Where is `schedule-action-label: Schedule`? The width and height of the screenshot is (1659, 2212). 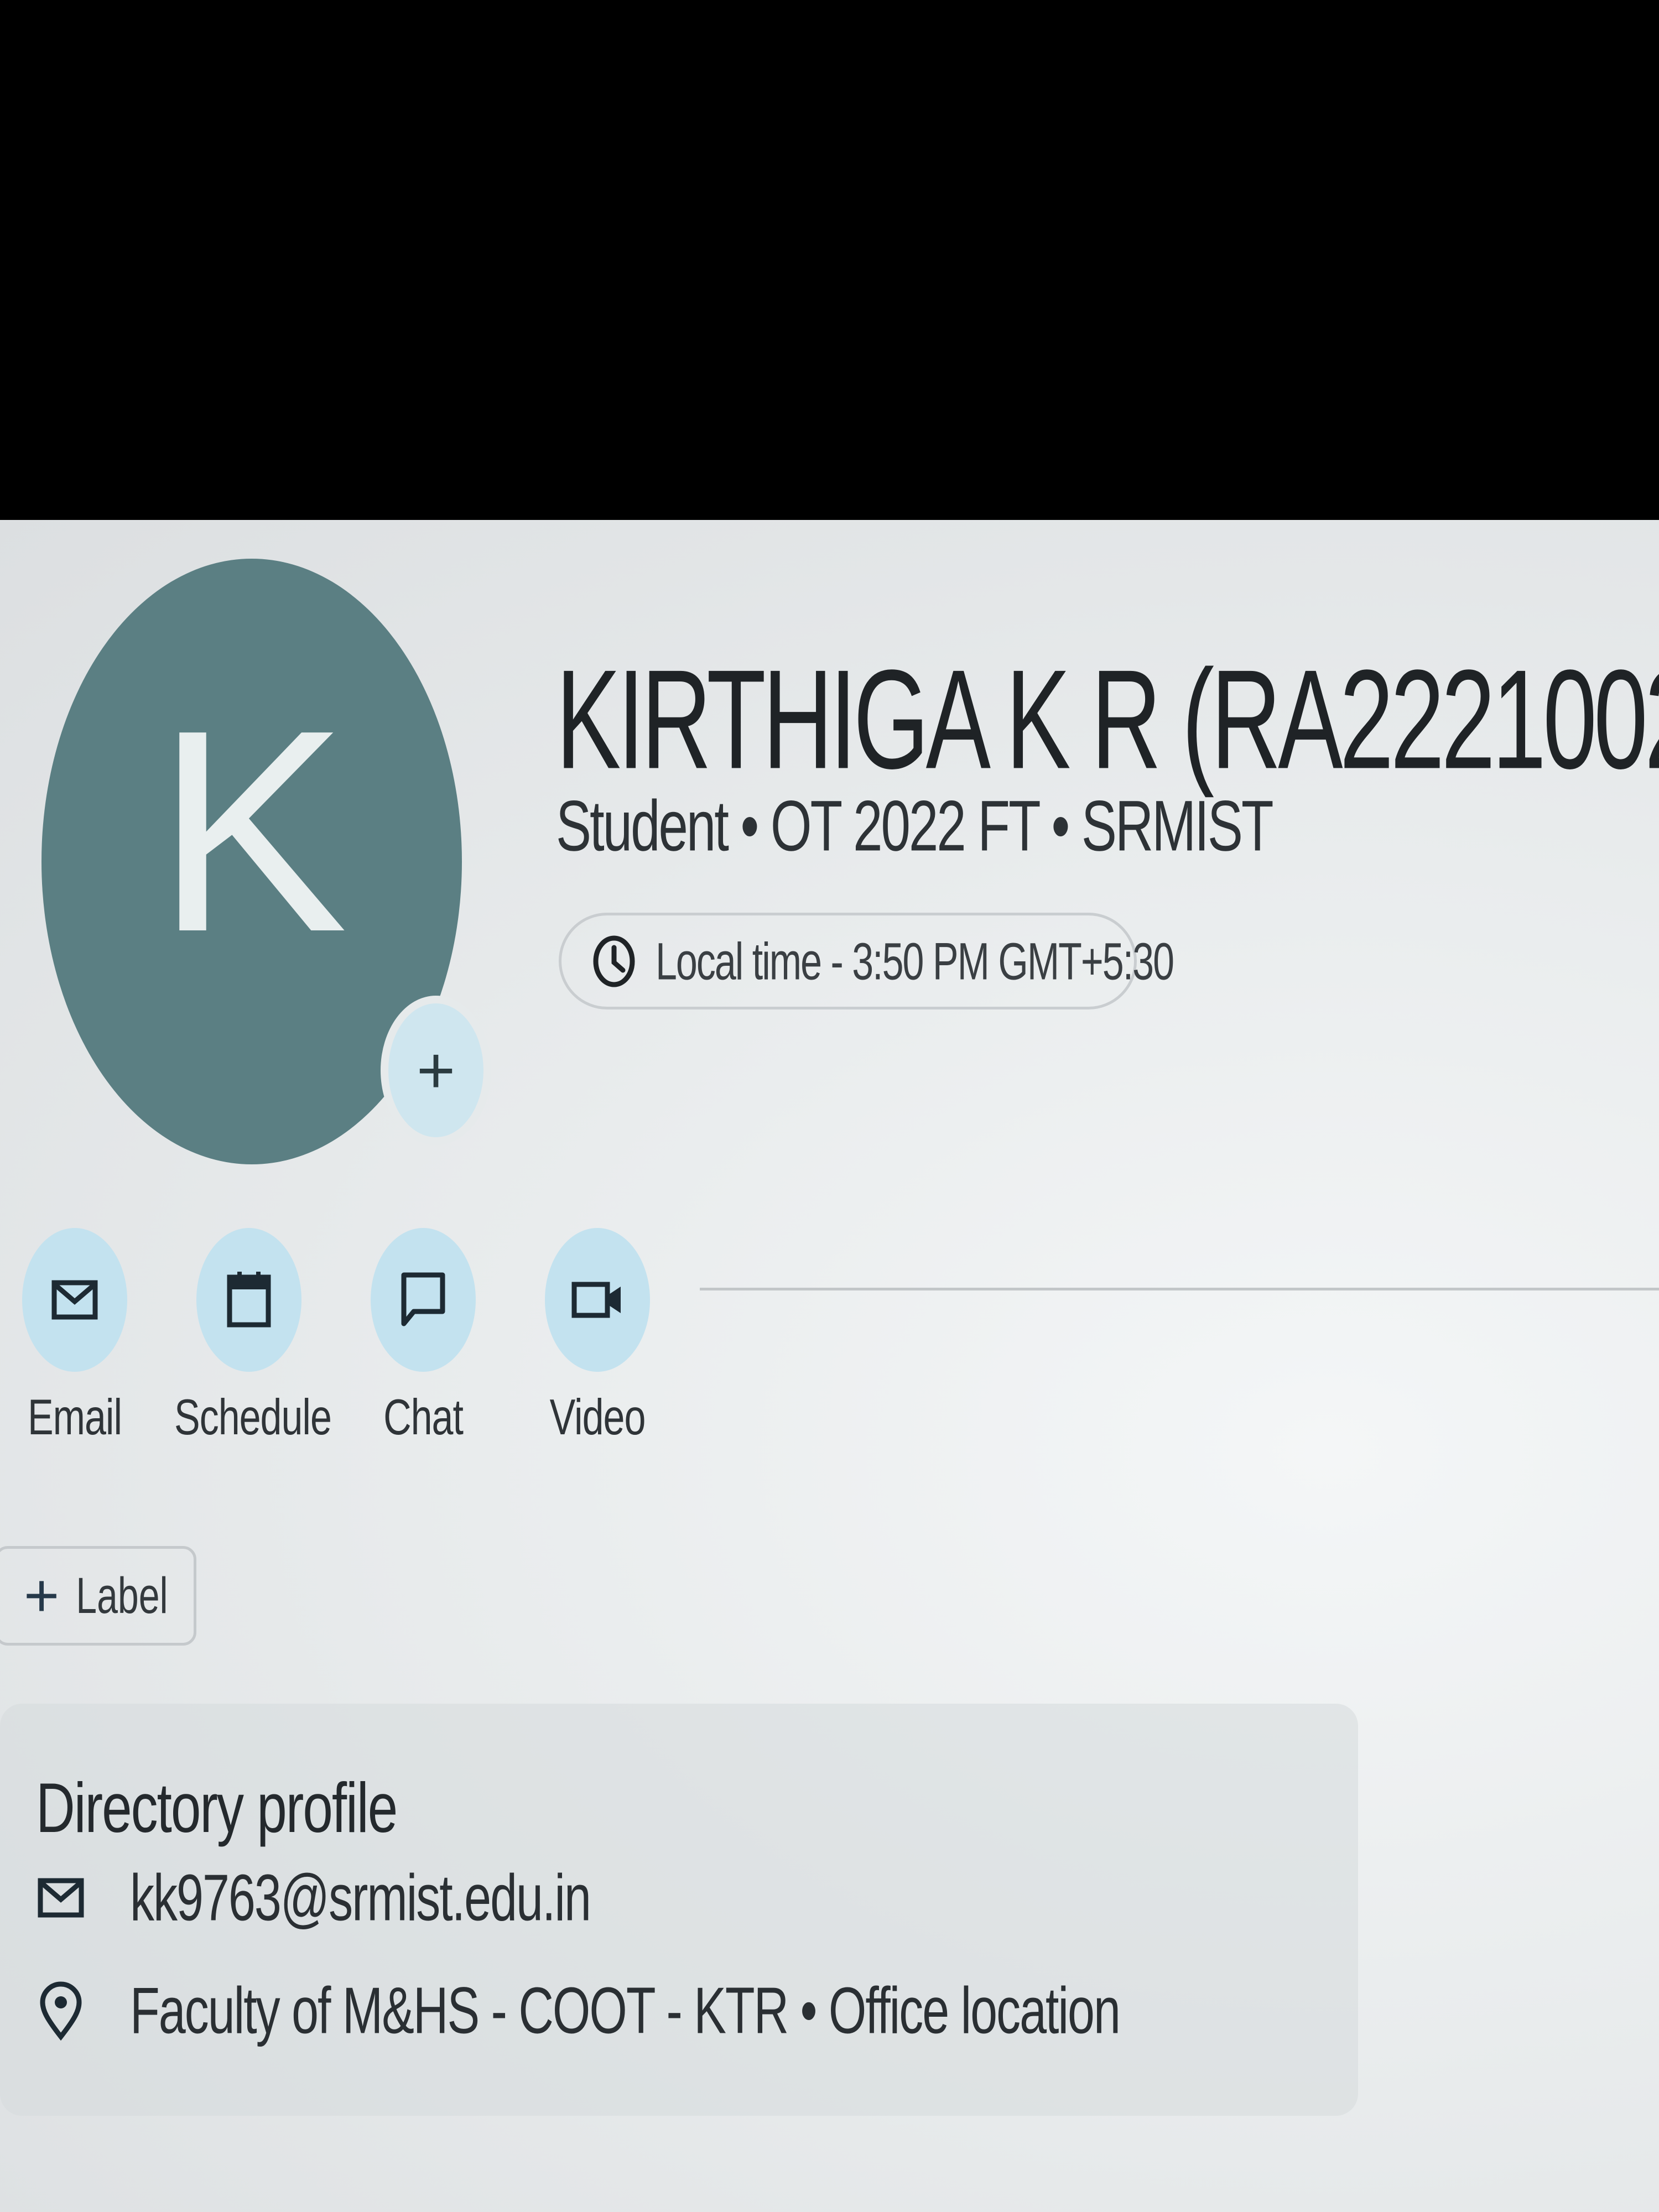 schedule-action-label: Schedule is located at coordinates (253, 1417).